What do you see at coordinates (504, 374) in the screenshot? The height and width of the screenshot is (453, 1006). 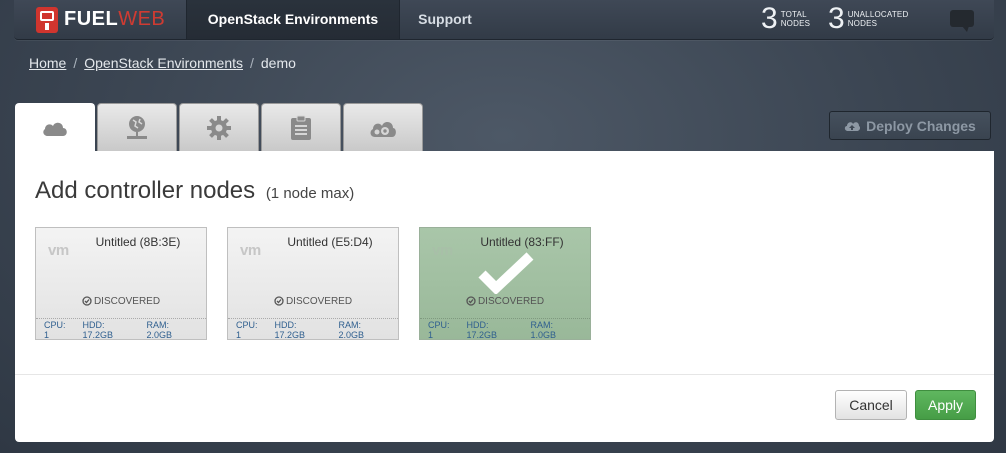 I see `panel-divider` at bounding box center [504, 374].